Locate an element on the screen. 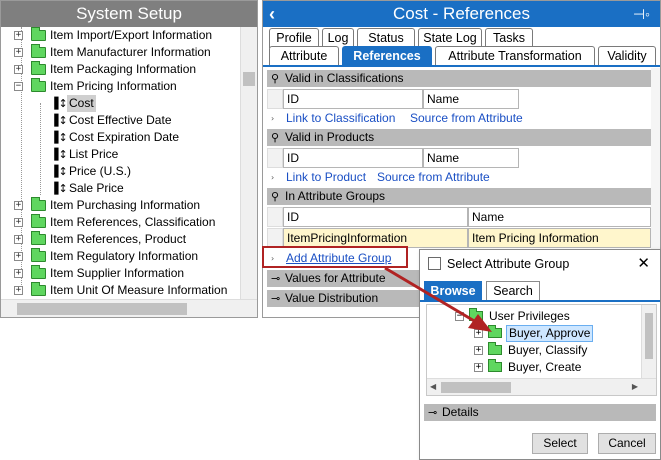 The height and width of the screenshot is (460, 661). tab-attribute: Attribute is located at coordinates (304, 56).